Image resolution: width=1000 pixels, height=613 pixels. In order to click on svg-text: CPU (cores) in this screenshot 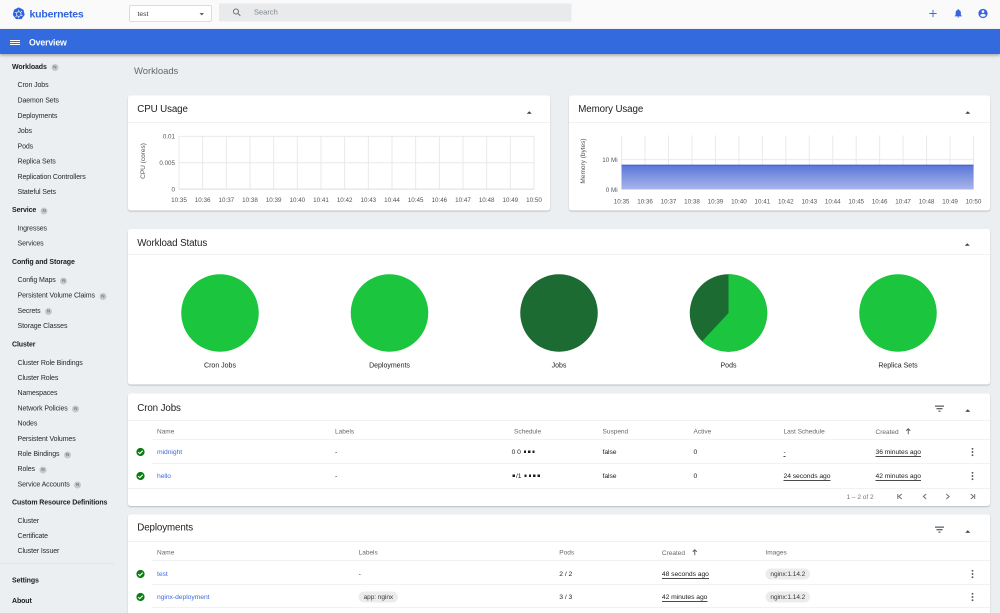, I will do `click(143, 161)`.